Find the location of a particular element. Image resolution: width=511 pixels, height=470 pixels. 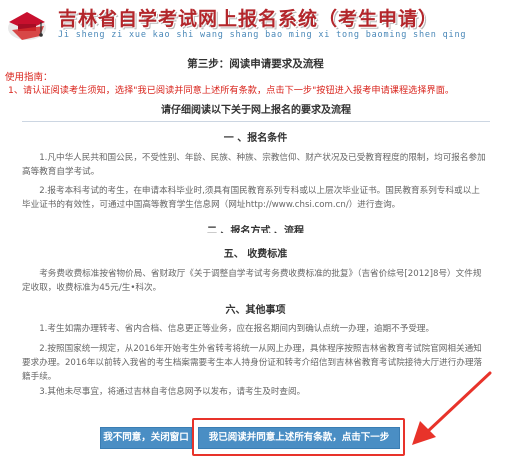

section-title-cutoff: 二 、报名方式 、流程 is located at coordinates (255, 229).